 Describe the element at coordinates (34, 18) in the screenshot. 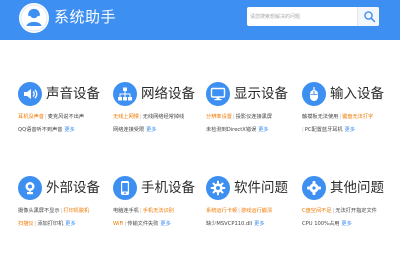

I see `app-logo-icon` at that location.